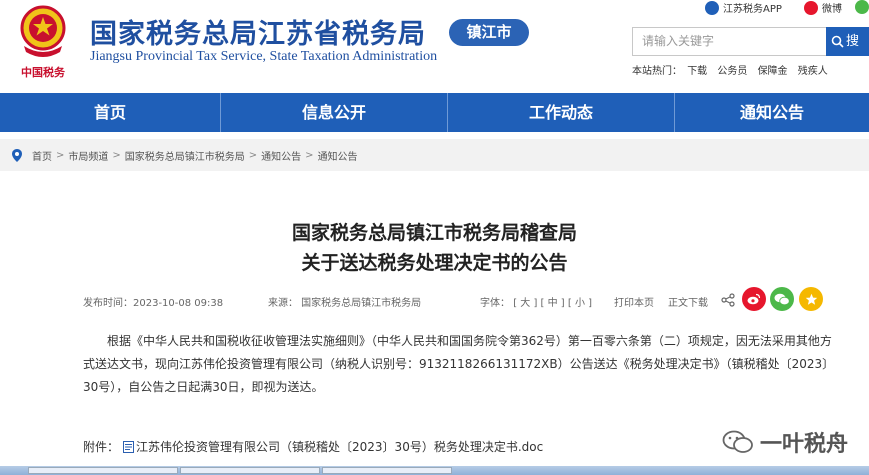  I want to click on site-title: 国家税务总局江苏省税务局, so click(258, 31).